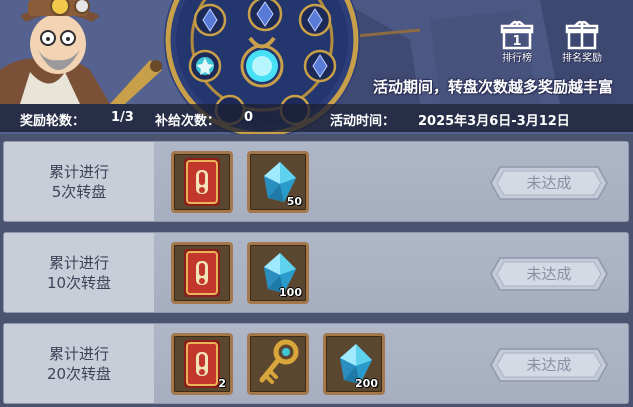 Image resolution: width=633 pixels, height=407 pixels. I want to click on item-count: 200, so click(366, 383).